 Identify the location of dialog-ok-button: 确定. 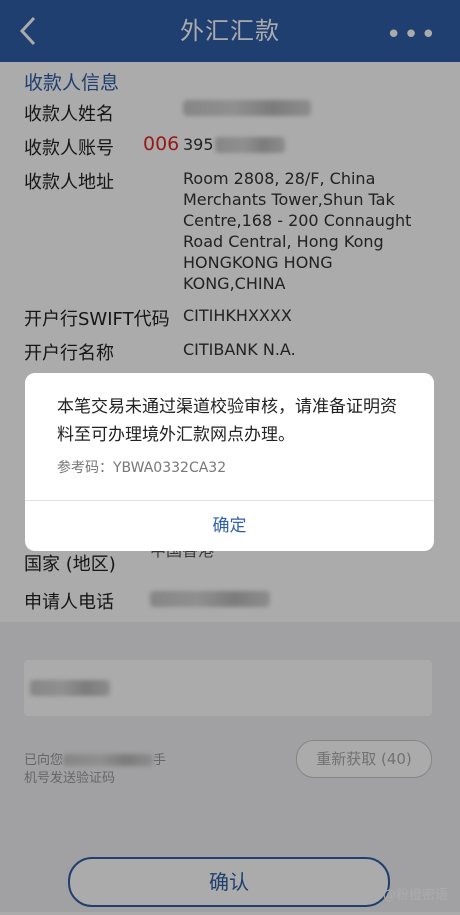
(229, 526).